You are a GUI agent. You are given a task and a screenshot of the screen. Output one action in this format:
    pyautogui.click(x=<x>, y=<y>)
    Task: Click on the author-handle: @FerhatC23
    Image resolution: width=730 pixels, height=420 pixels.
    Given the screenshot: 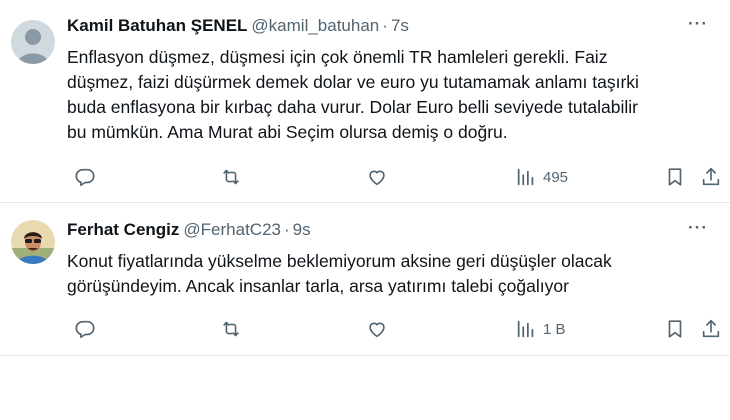 What is the action you would take?
    pyautogui.click(x=232, y=229)
    